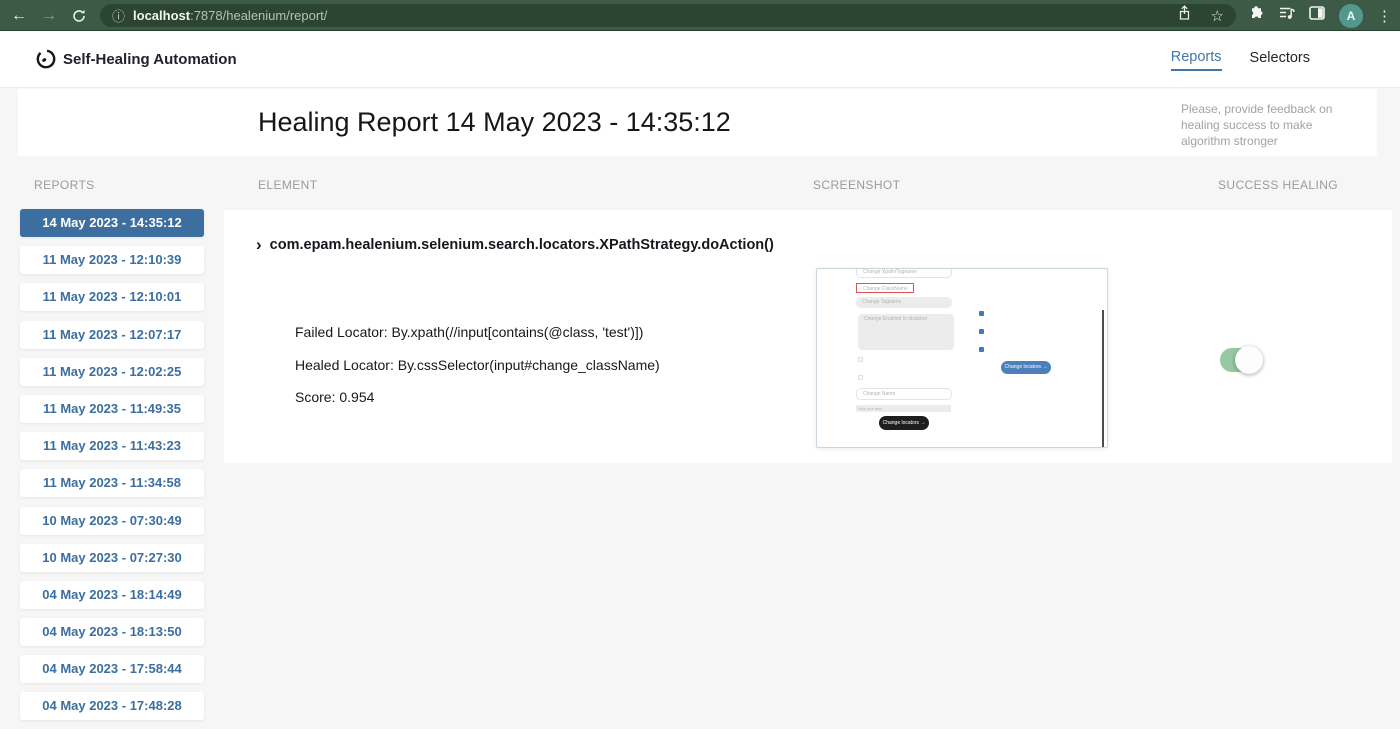  What do you see at coordinates (335, 397) in the screenshot?
I see `score-text: Score: 0.954` at bounding box center [335, 397].